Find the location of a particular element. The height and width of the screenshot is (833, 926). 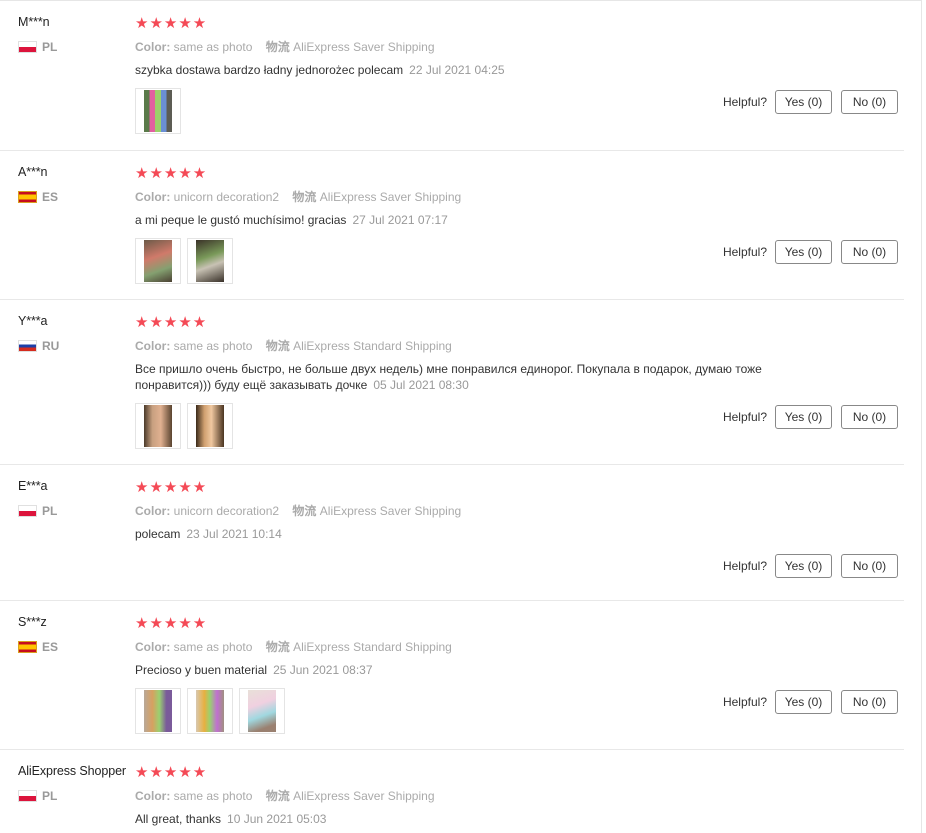

reviewer-country: ES is located at coordinates (75, 197).